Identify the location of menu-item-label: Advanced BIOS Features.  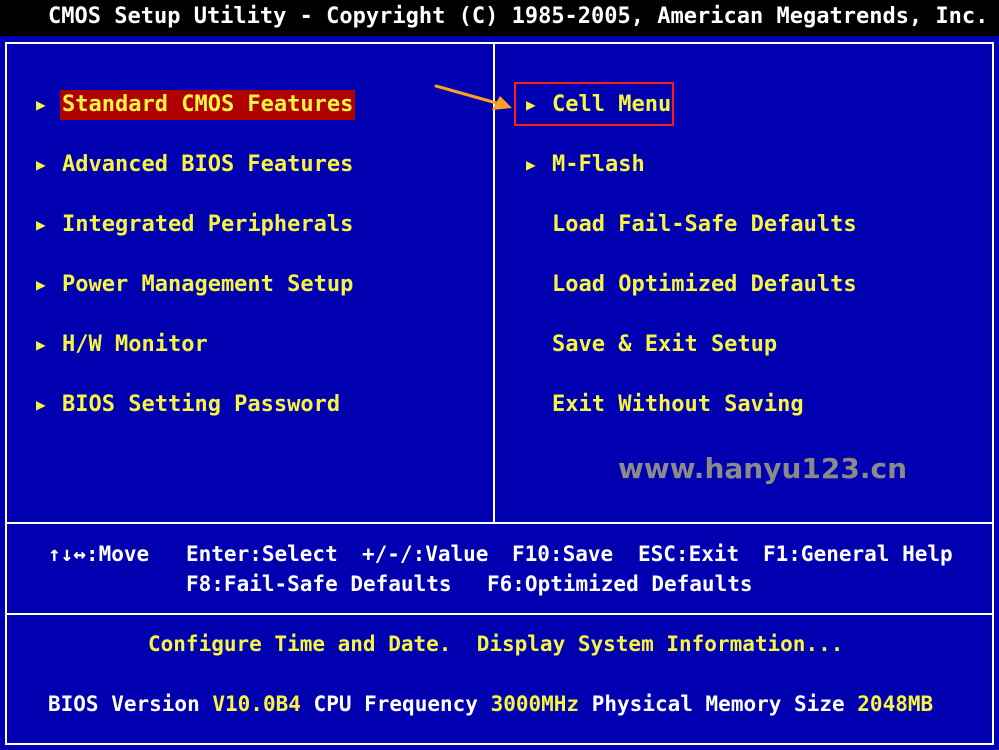
(208, 164).